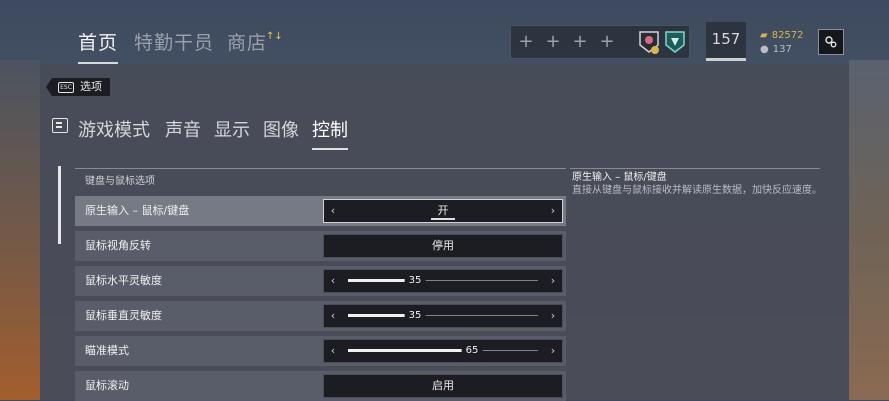 The height and width of the screenshot is (401, 889). What do you see at coordinates (782, 43) in the screenshot?
I see `currency-display: ▰ 82572 ● 137` at bounding box center [782, 43].